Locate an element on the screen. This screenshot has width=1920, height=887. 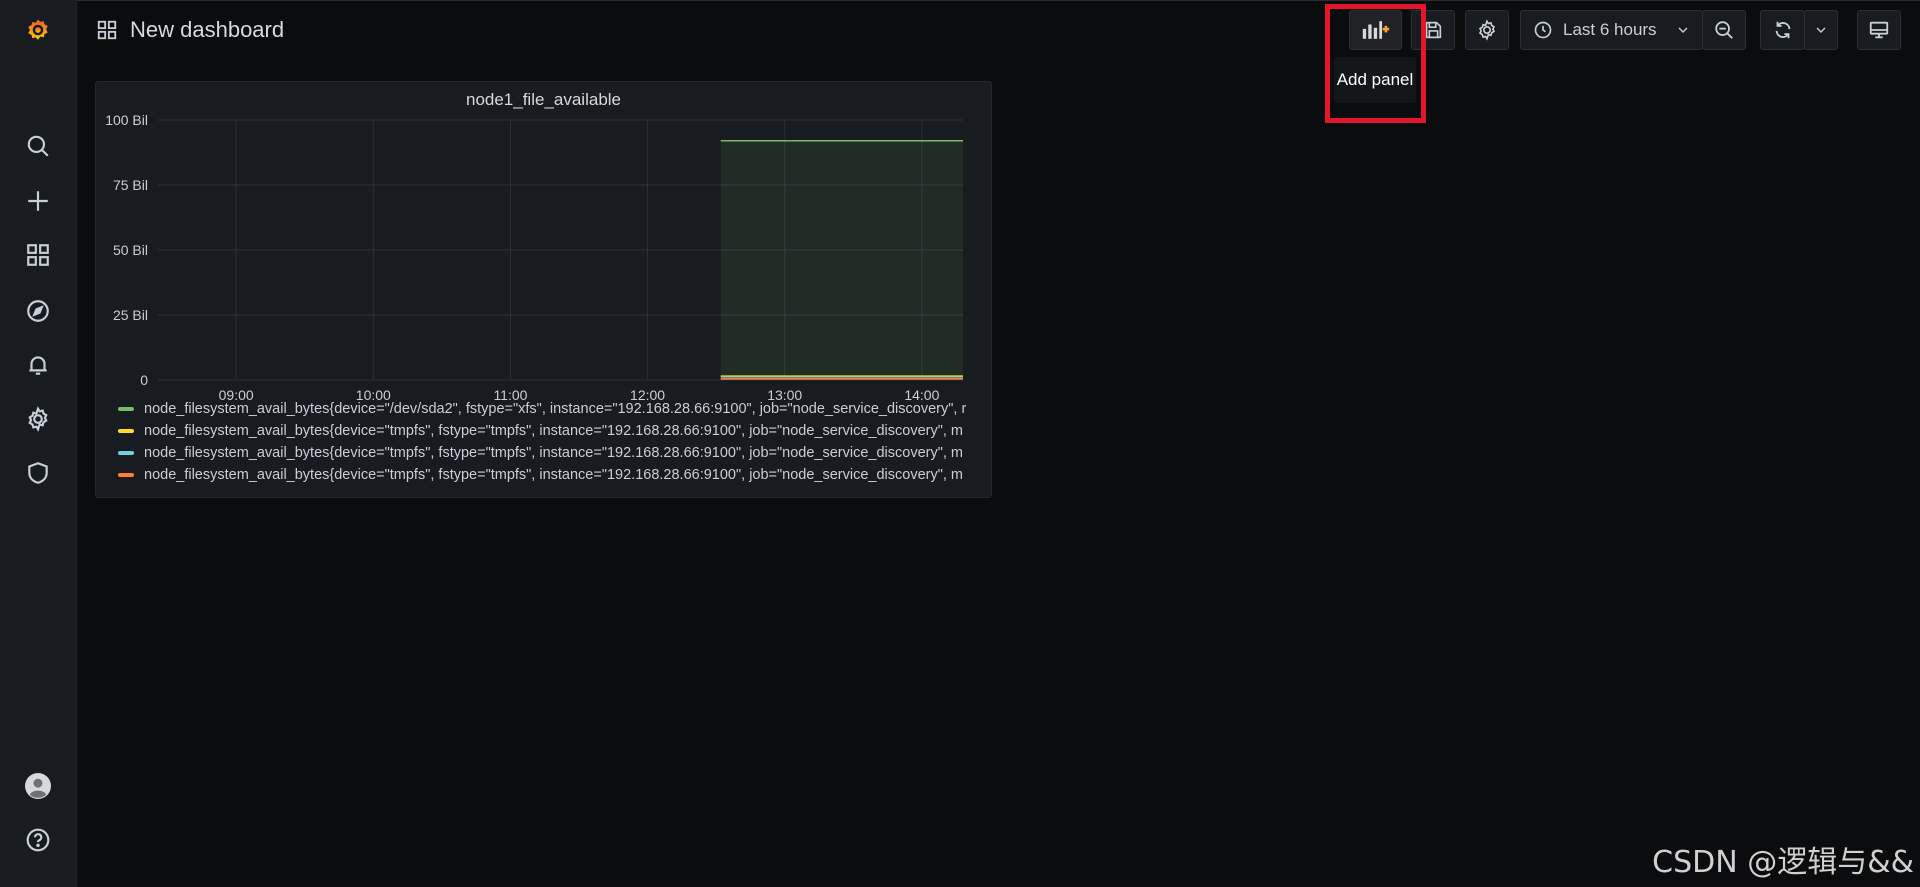
top-border is located at coordinates (960, 0).